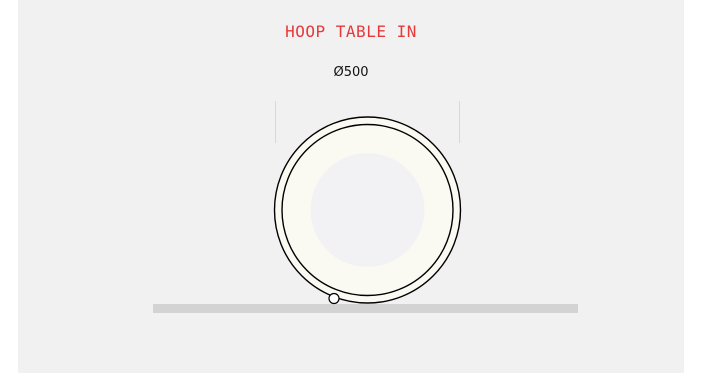 This screenshot has height=373, width=702. Describe the element at coordinates (365, 308) in the screenshot. I see `floor-bar` at that location.